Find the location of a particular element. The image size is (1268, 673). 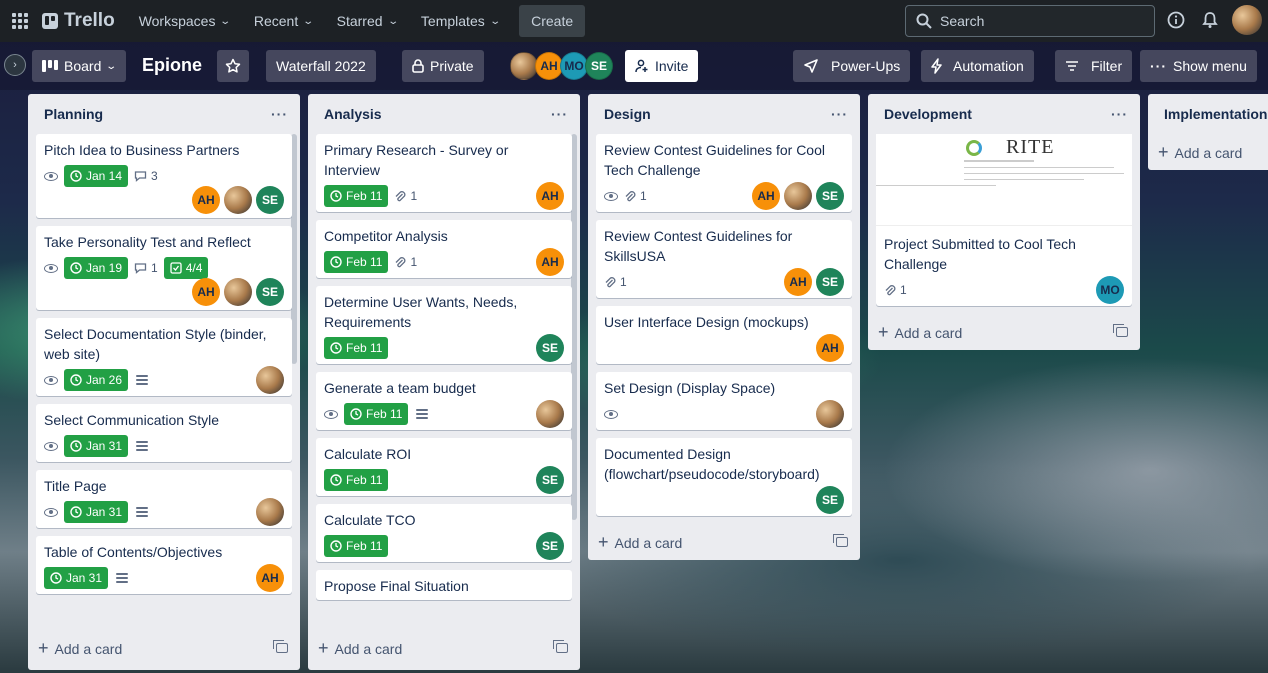

info-icon is located at coordinates (1176, 20).